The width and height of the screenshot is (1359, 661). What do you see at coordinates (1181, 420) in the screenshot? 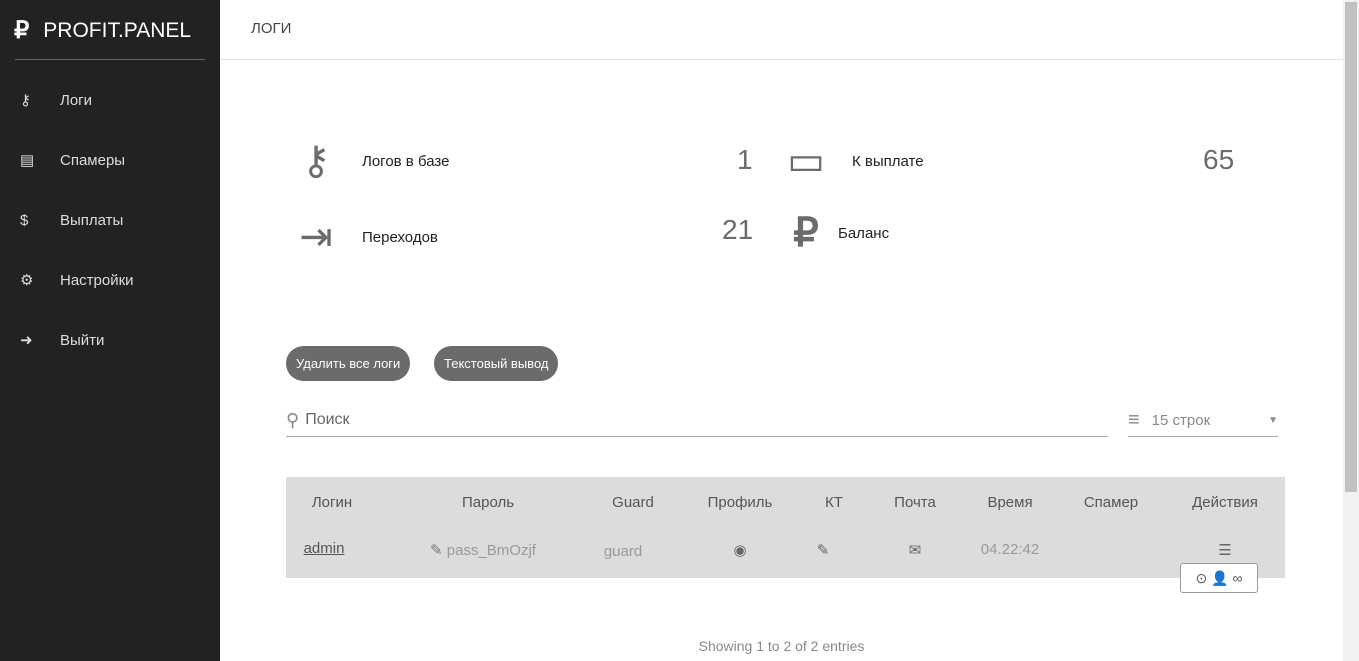
I see `rows-value: 15 строк` at bounding box center [1181, 420].